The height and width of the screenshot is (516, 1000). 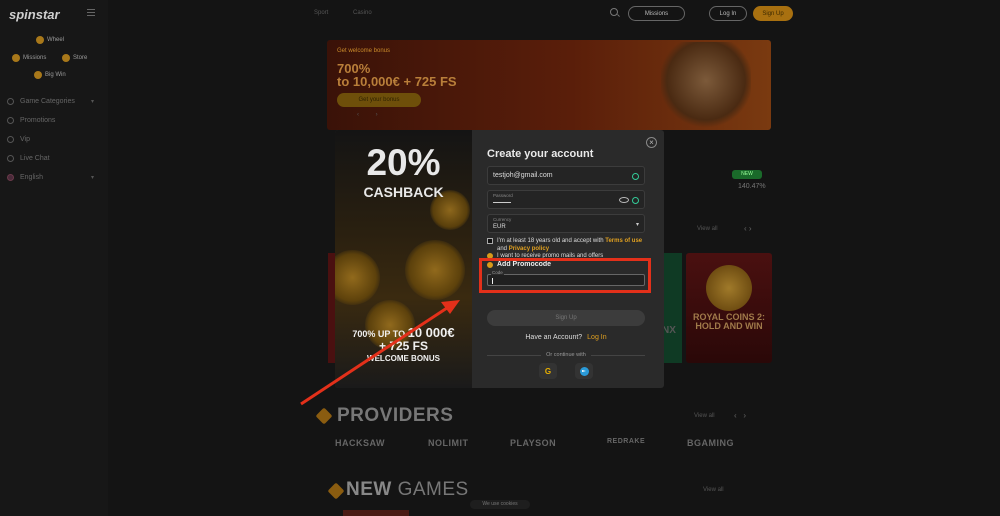 I want to click on new-badge: NEW, so click(x=747, y=174).